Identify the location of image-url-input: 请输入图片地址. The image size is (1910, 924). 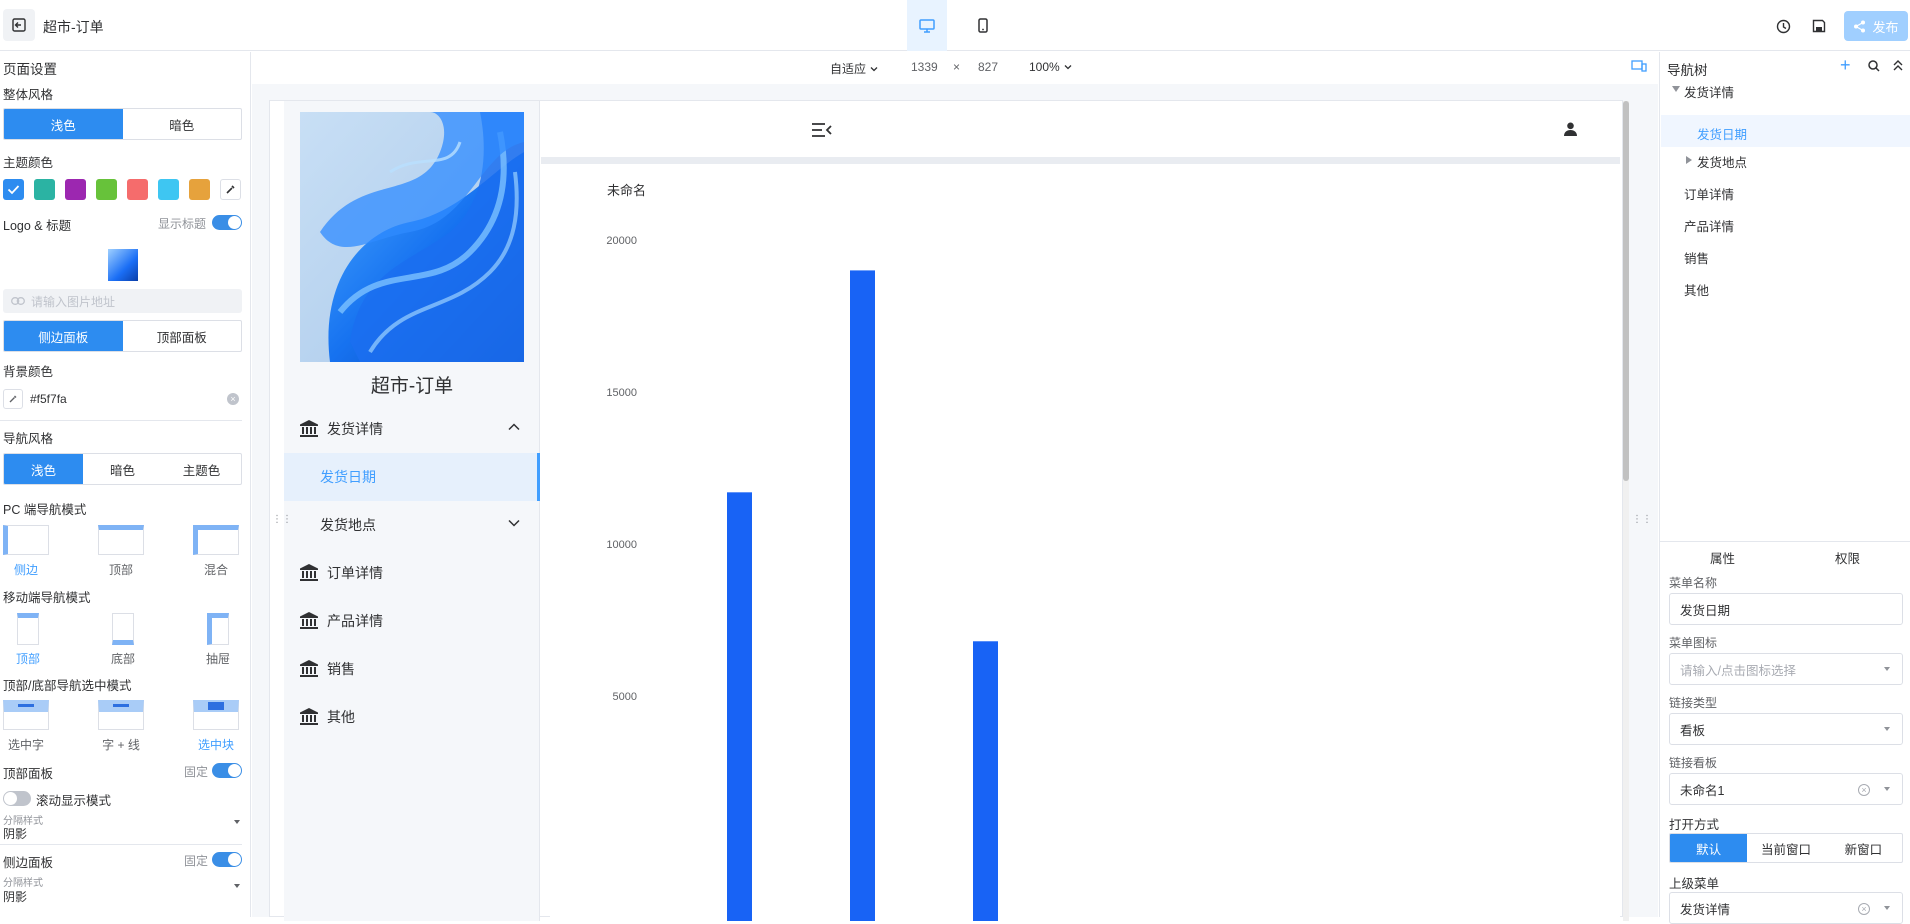
(122, 301).